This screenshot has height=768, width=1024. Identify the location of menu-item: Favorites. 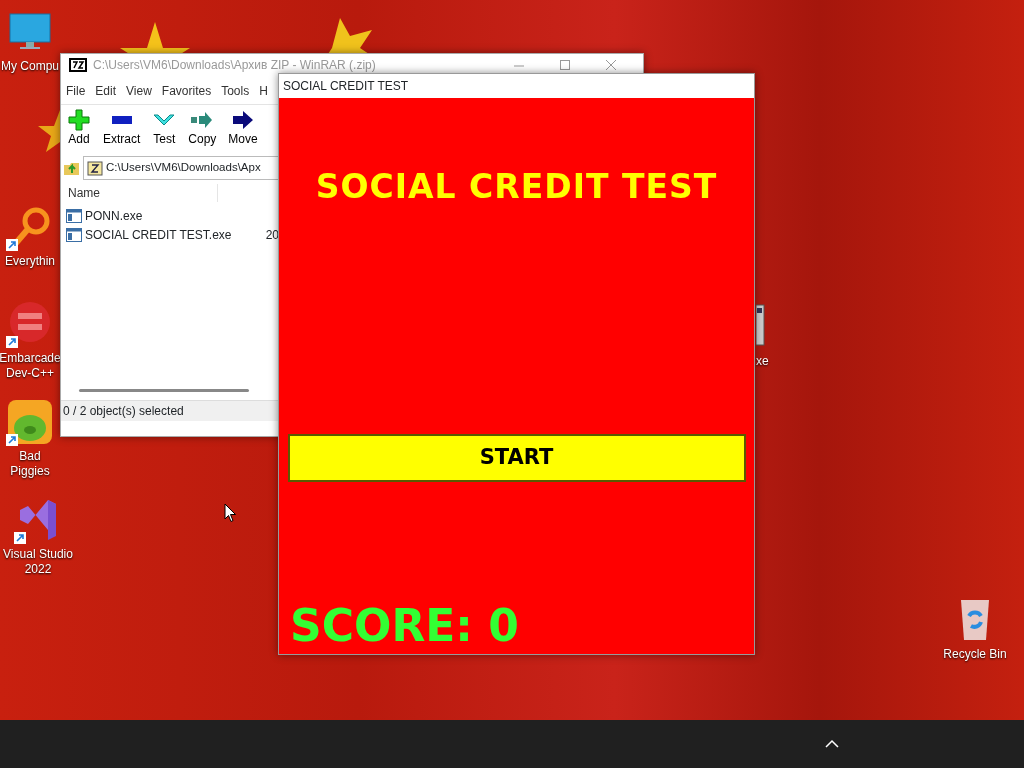
(186, 92).